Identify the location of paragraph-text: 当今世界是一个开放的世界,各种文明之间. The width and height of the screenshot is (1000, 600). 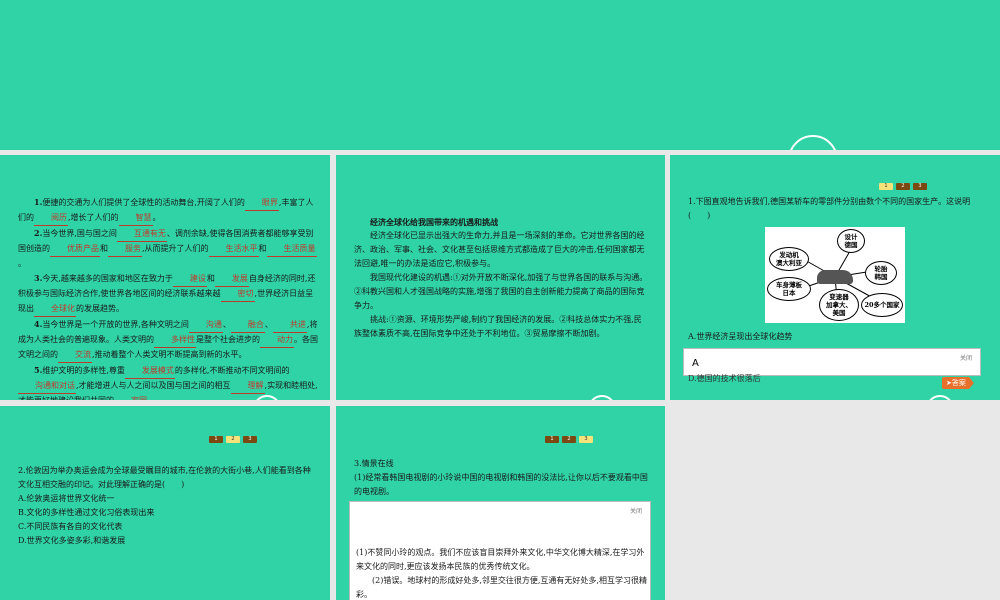
(115, 324).